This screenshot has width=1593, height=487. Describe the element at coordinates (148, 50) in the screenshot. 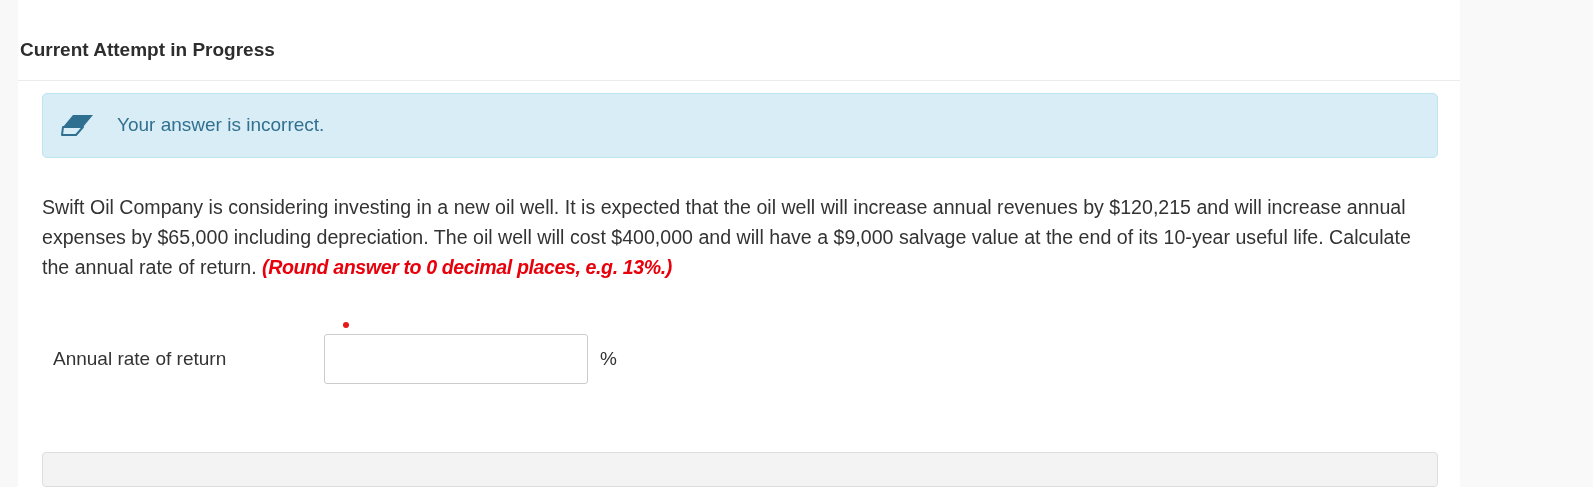

I see `section-heading: Current Attempt in Progress` at that location.